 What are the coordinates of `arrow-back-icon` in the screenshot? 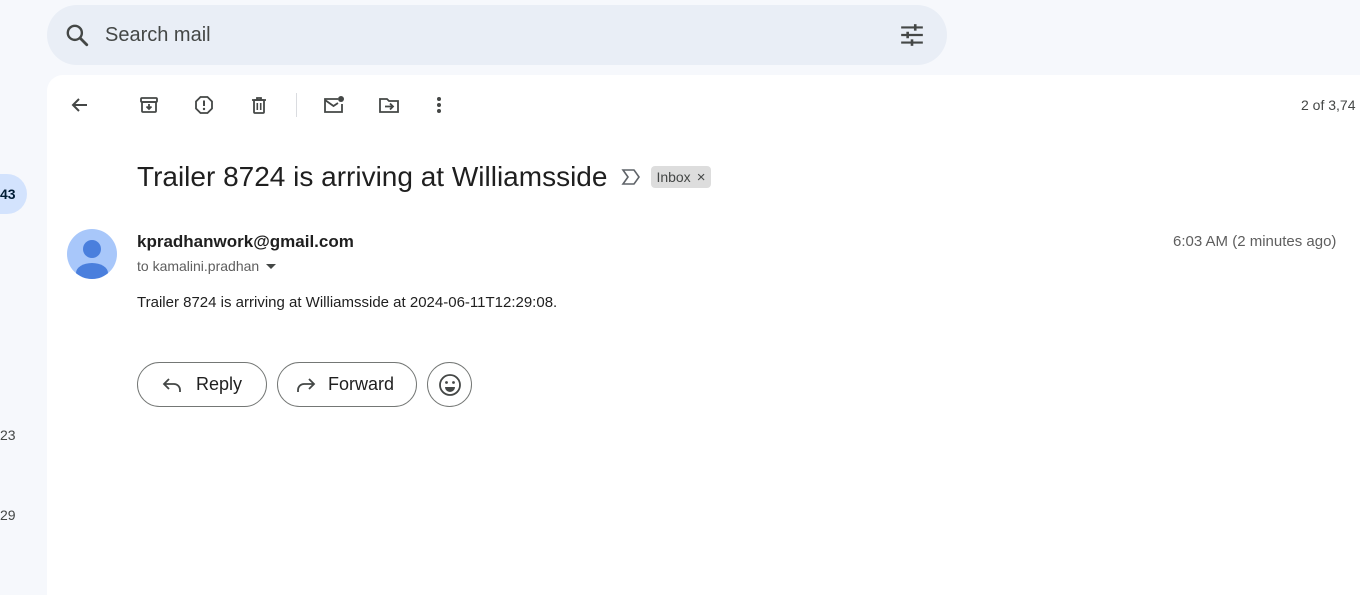 It's located at (79, 105).